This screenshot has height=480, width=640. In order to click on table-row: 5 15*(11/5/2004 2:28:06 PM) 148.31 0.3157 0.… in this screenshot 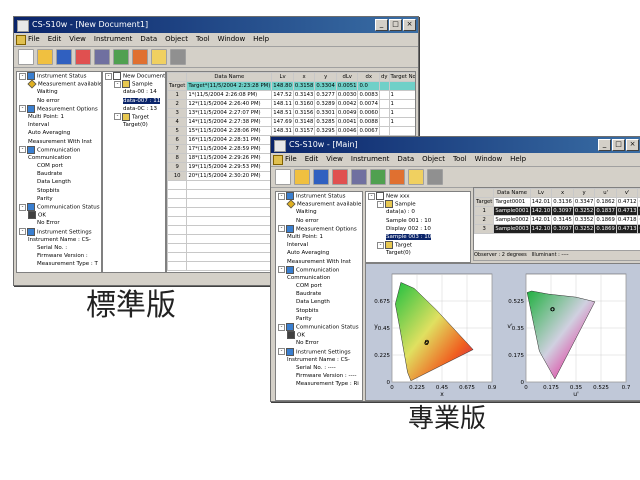, I will do `click(291, 131)`.